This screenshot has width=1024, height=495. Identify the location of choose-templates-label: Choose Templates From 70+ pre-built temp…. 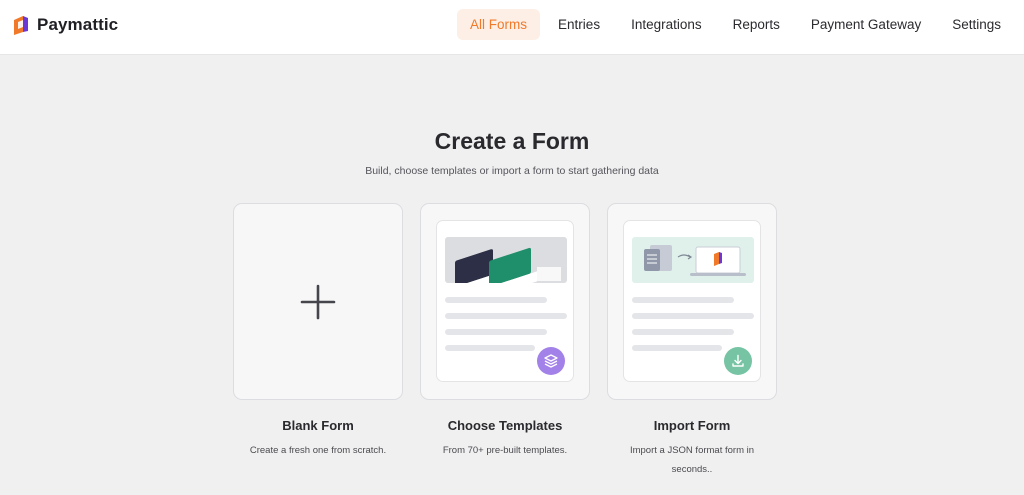
(505, 439).